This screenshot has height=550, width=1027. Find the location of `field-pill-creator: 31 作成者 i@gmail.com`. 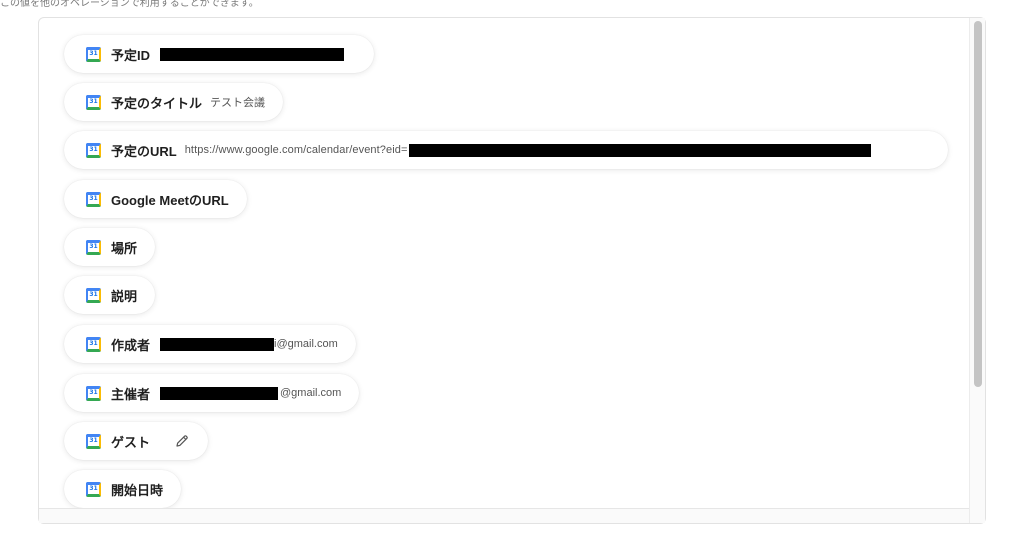

field-pill-creator: 31 作成者 i@gmail.com is located at coordinates (210, 344).